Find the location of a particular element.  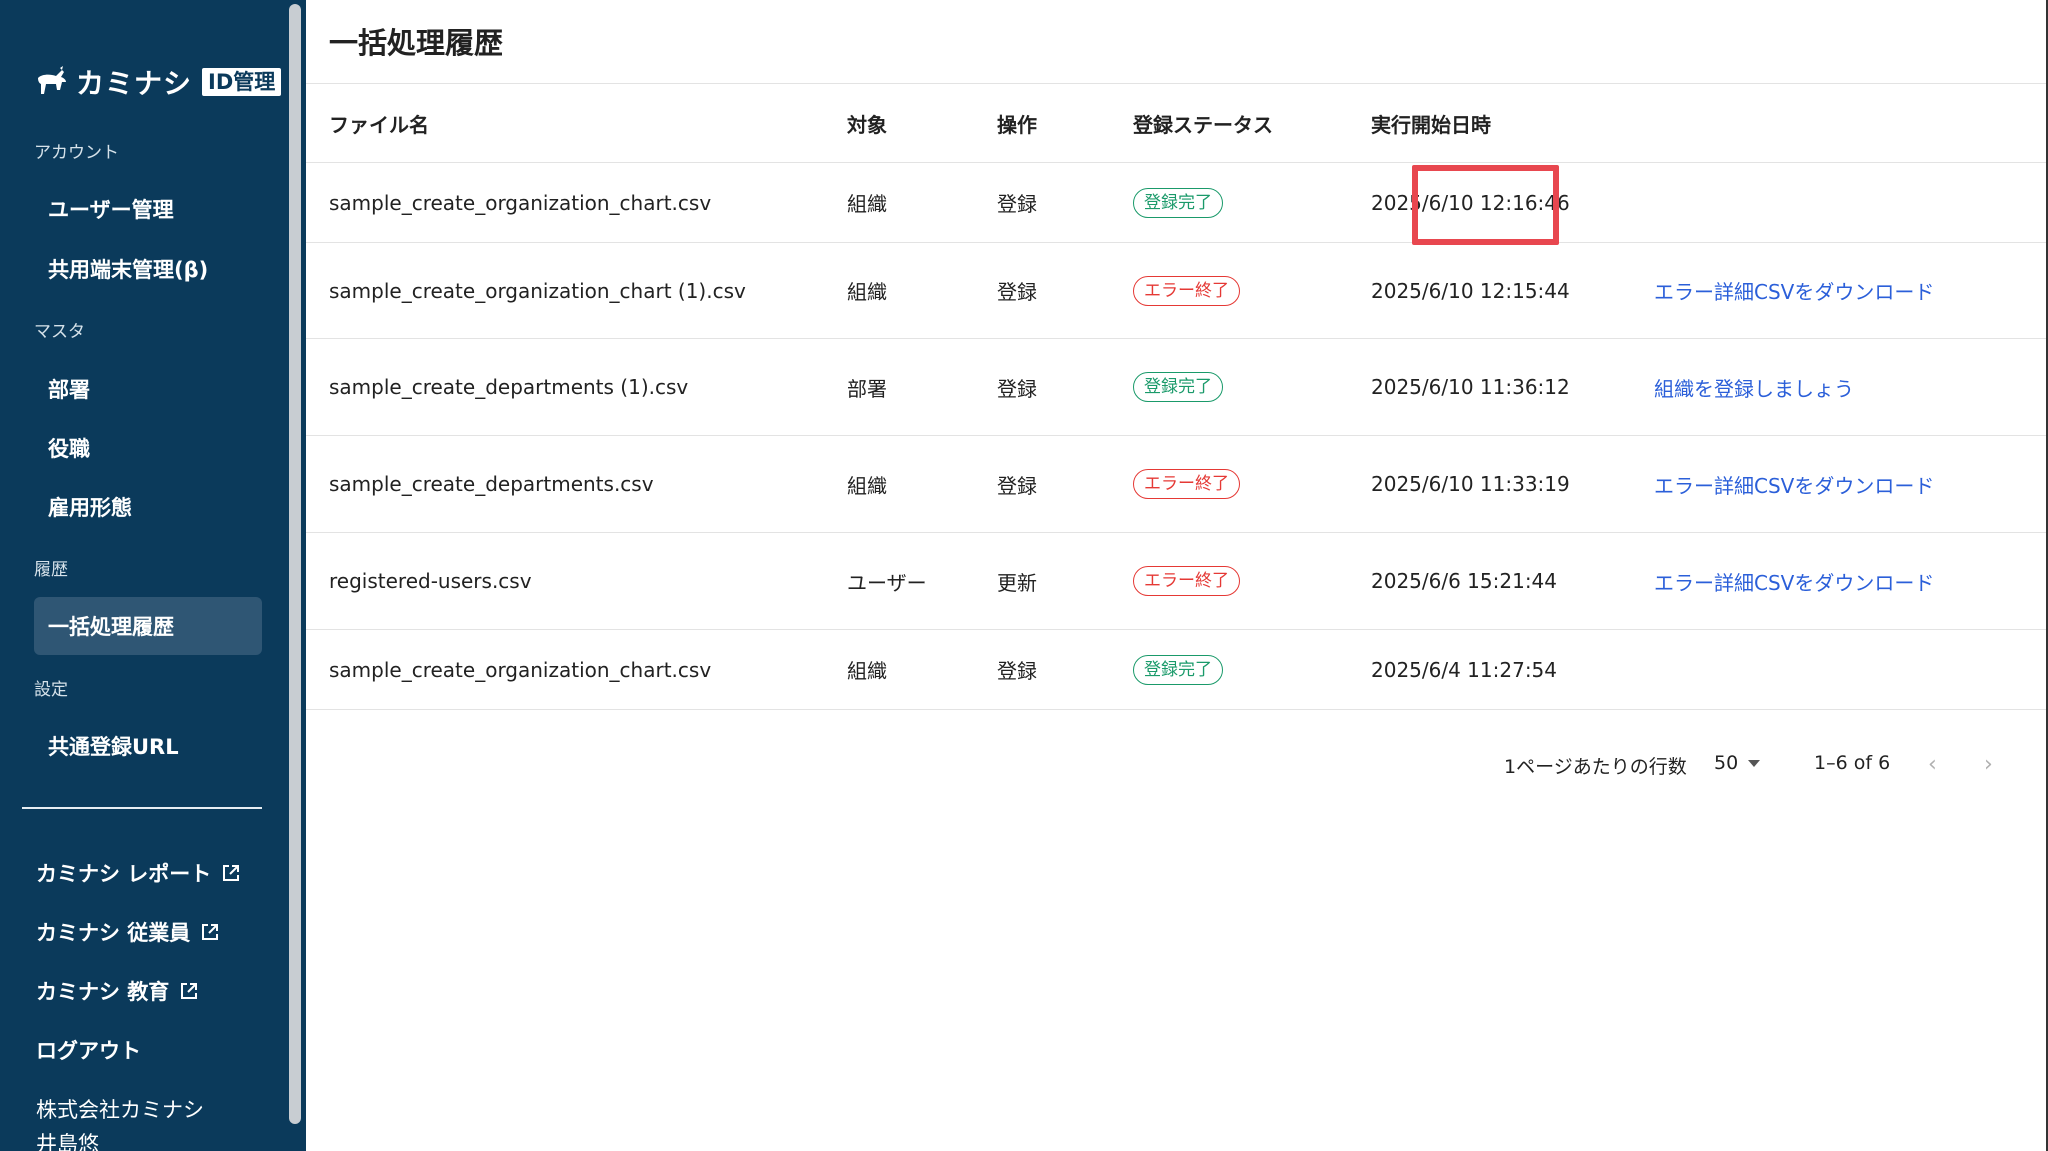

pagination-range: 1–6 of 6 is located at coordinates (1852, 763).